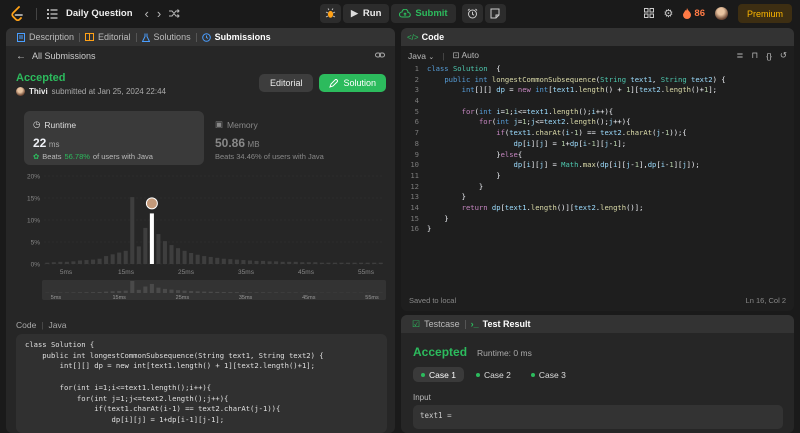  I want to click on gear-icon: ⚙, so click(669, 13).